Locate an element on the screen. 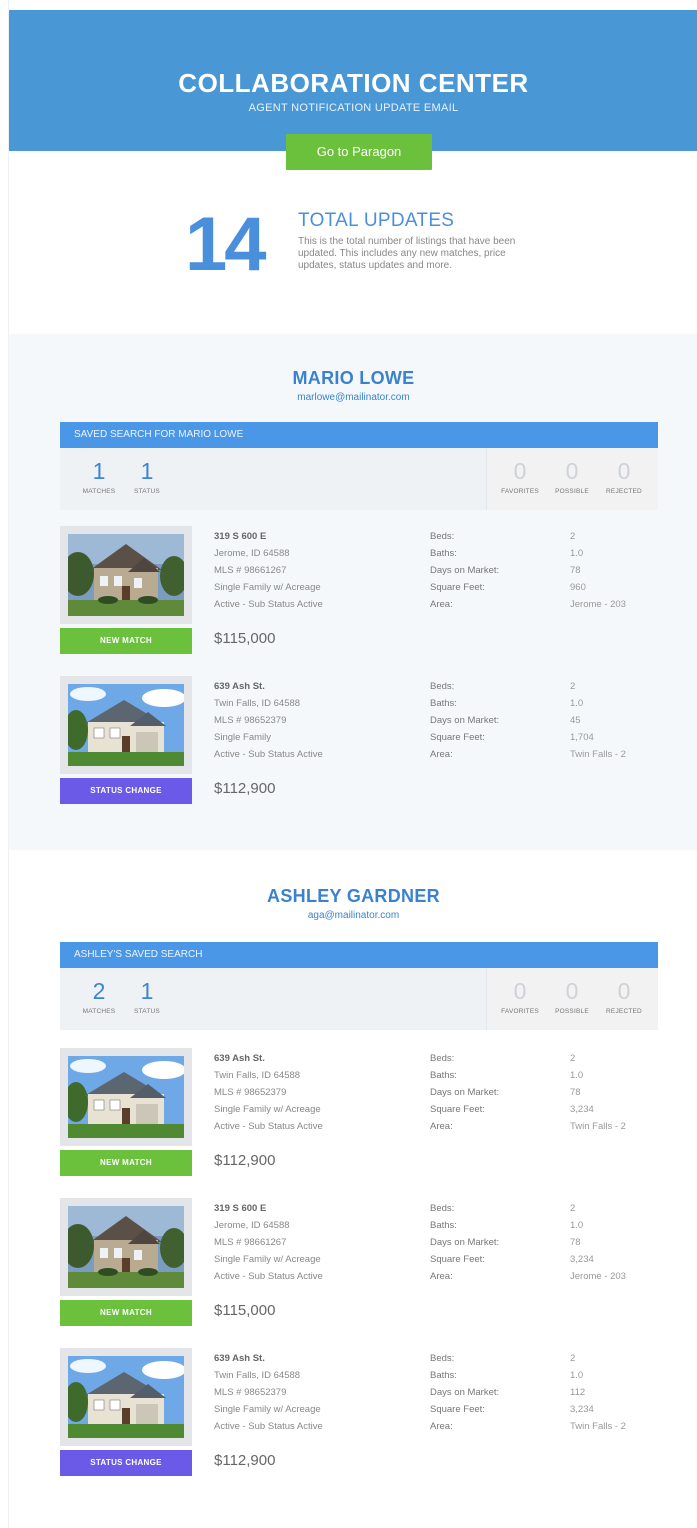  saved-search-bar: SAVED SEARCH FOR MARIO LOWE is located at coordinates (359, 435).